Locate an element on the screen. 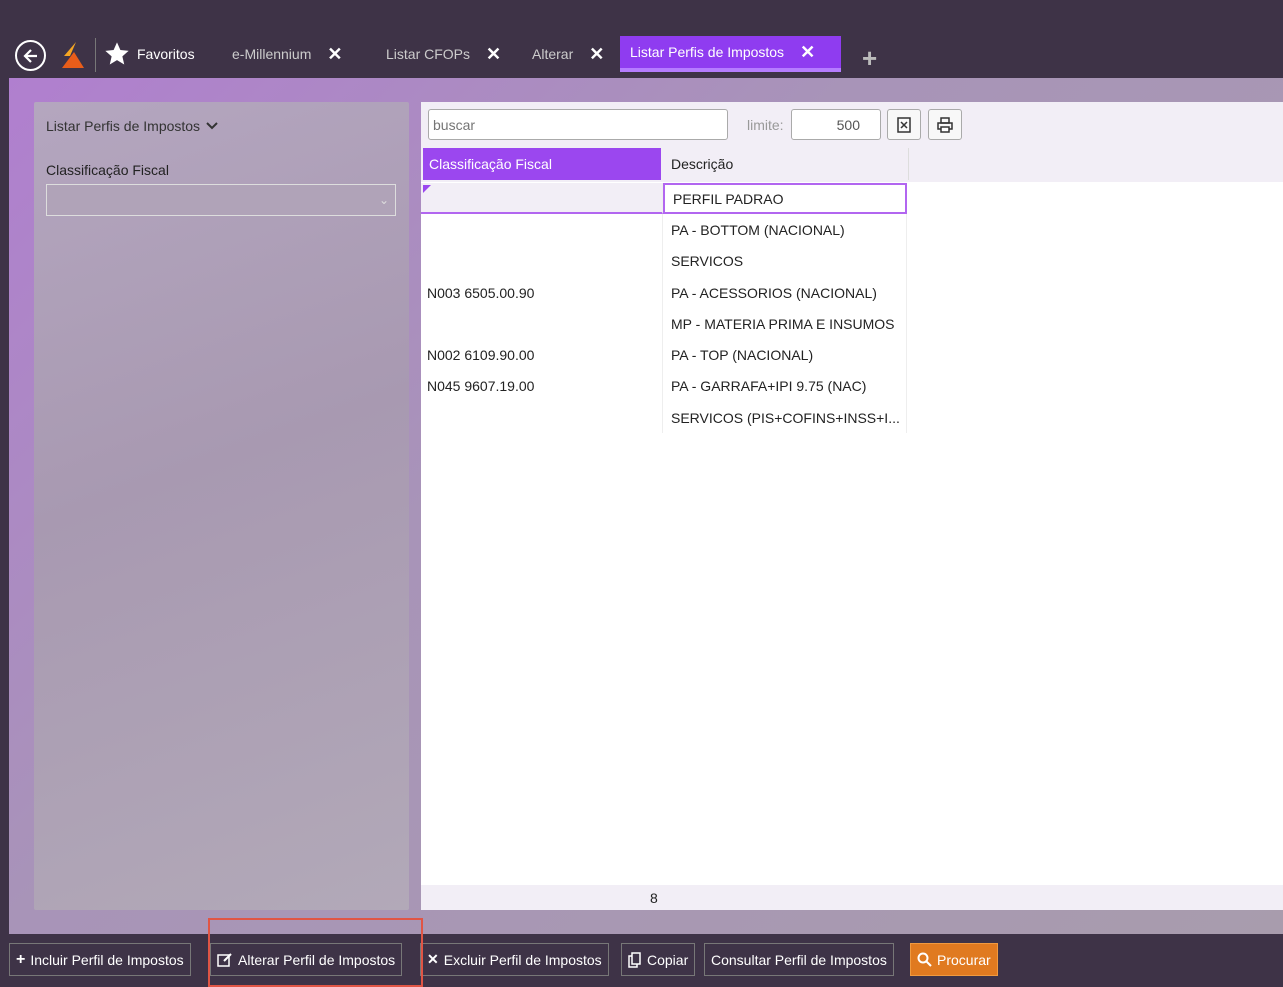 Image resolution: width=1283 pixels, height=987 pixels. filter-panel-title: Listar Perfis de Impostos is located at coordinates (132, 126).